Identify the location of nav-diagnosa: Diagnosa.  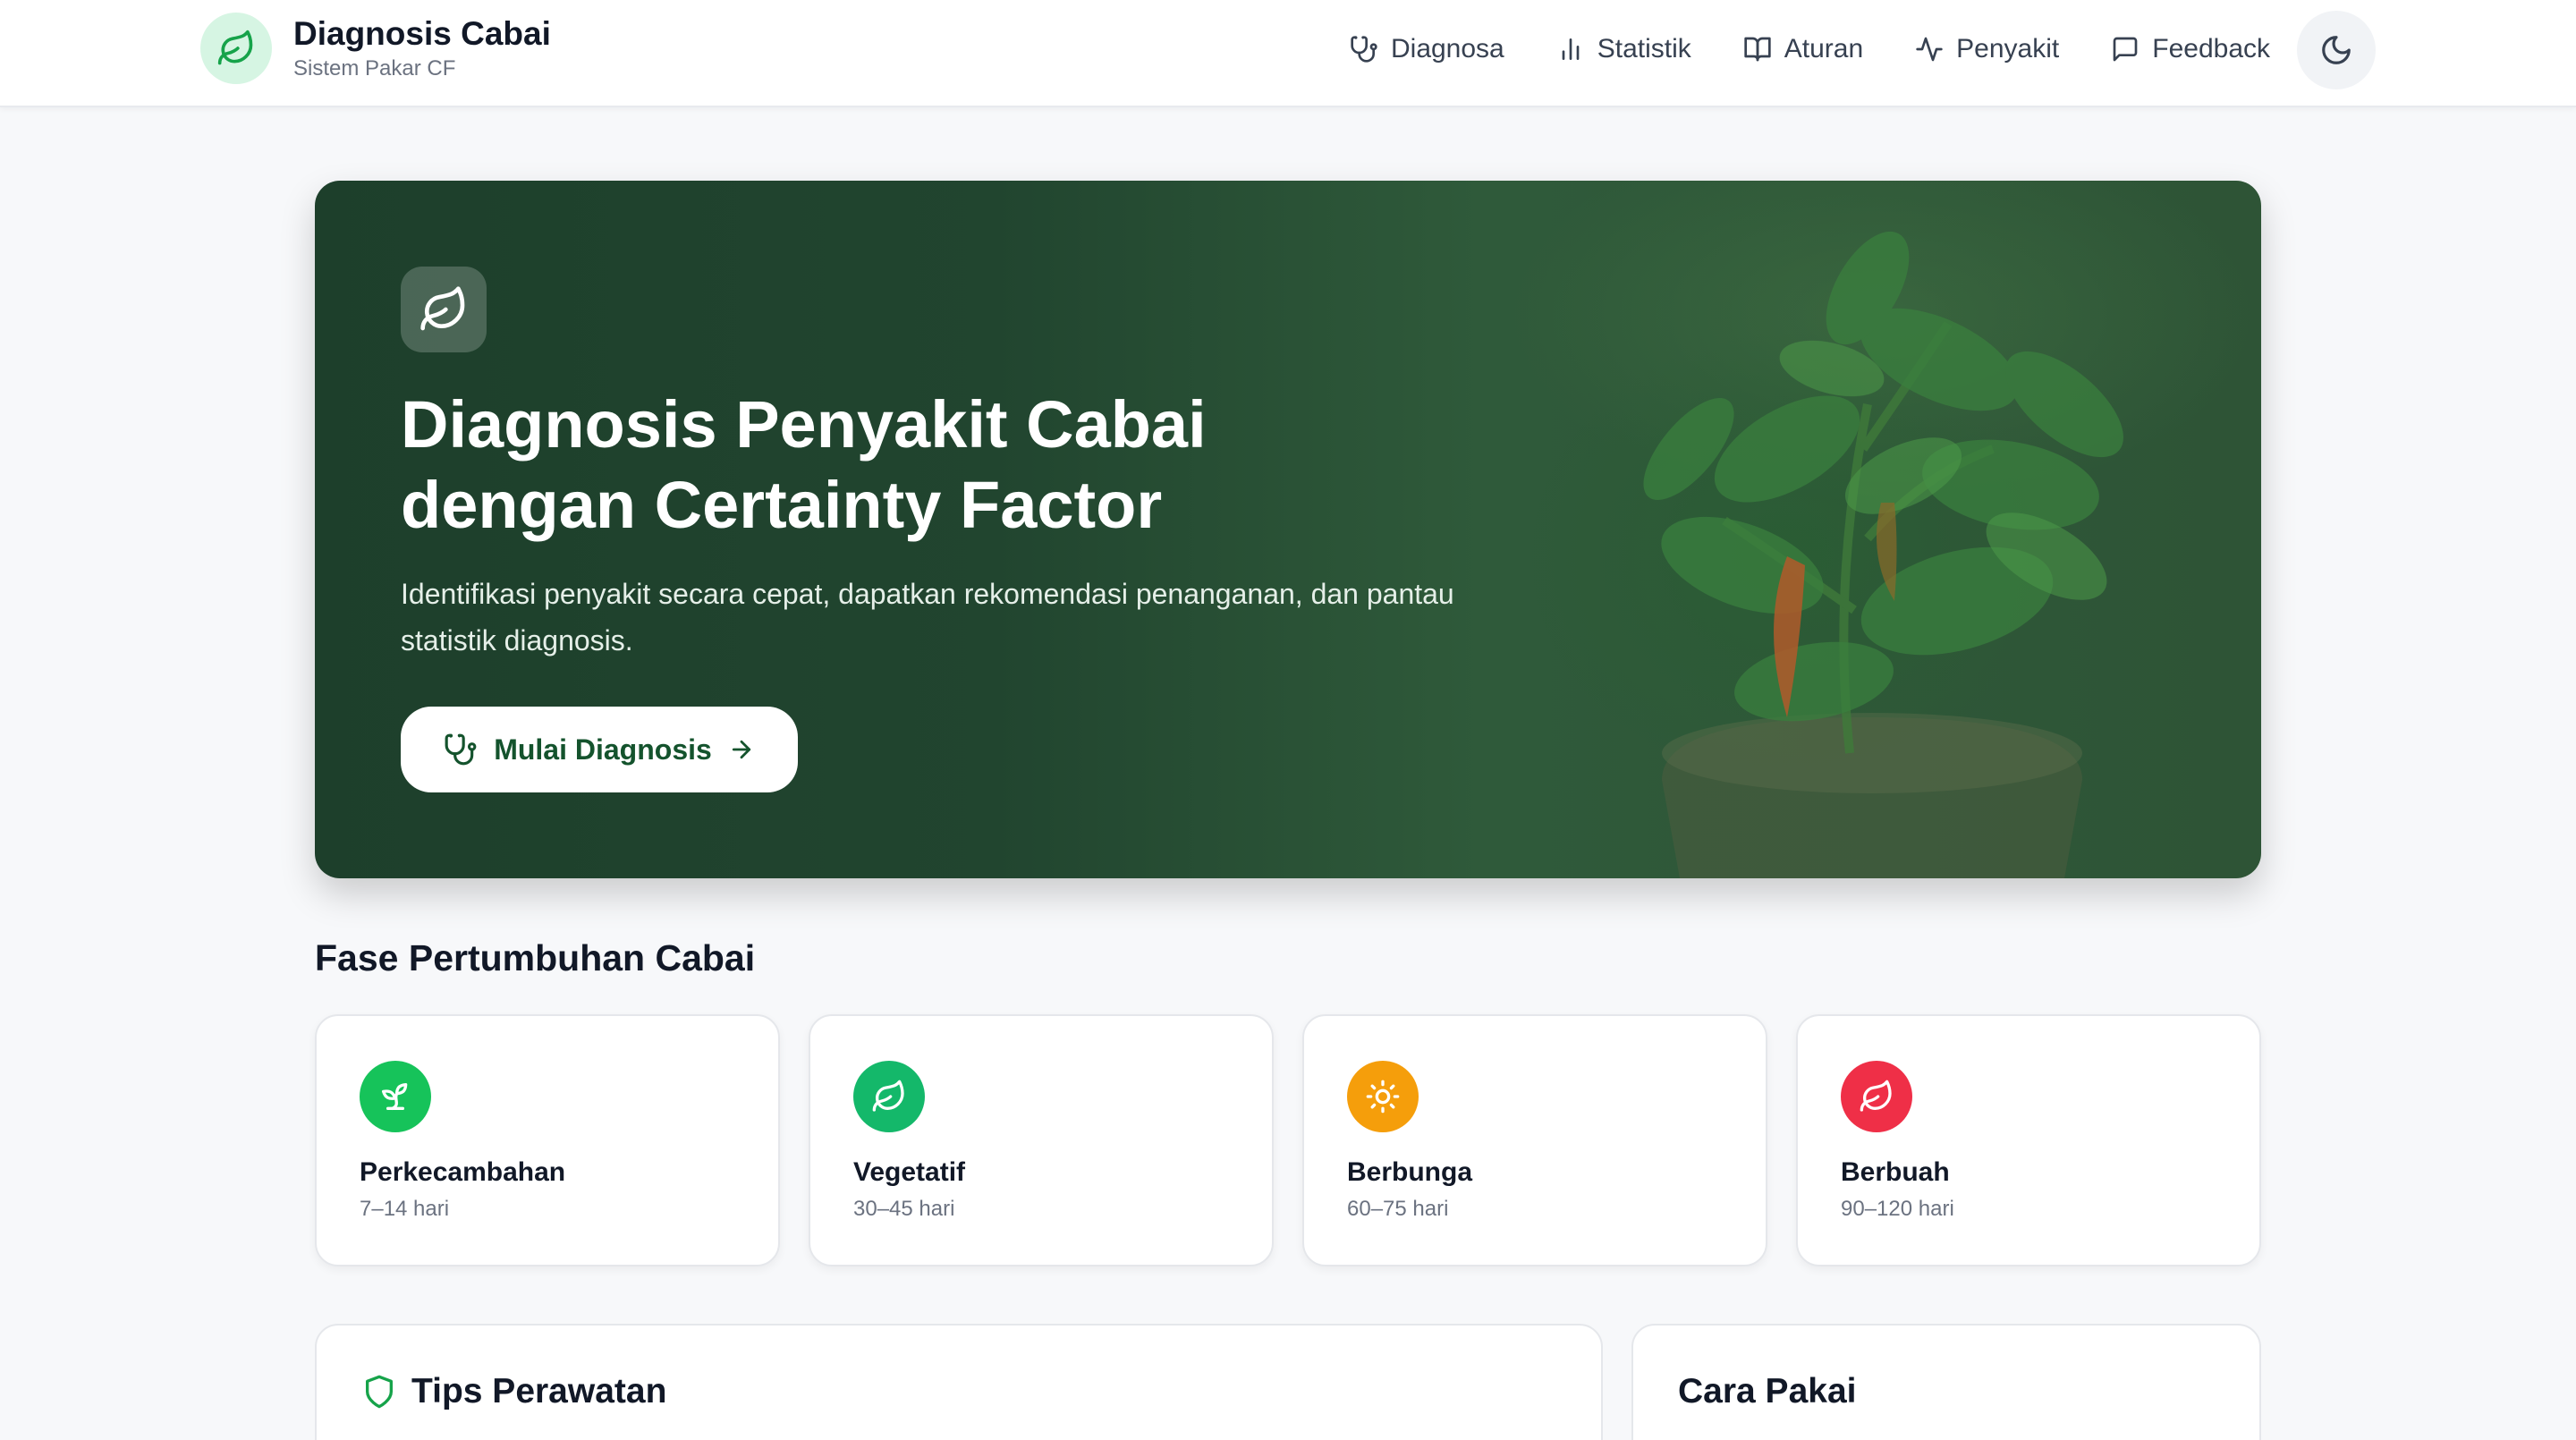
(1427, 49).